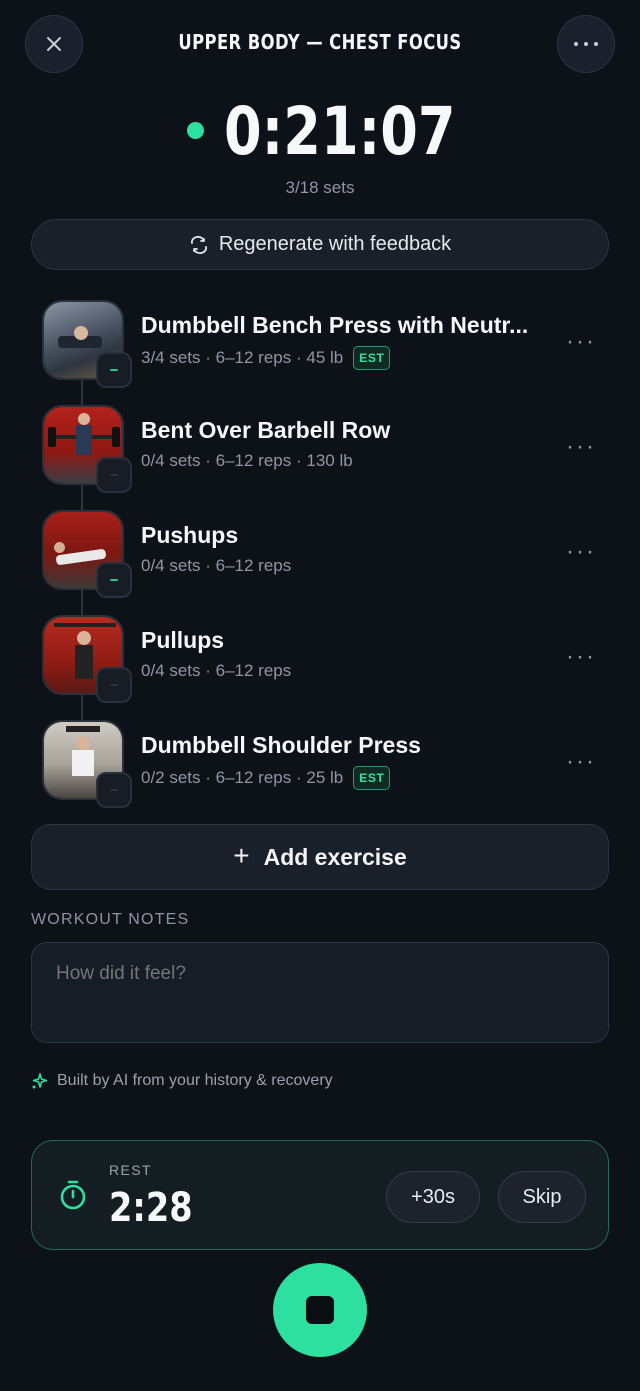 This screenshot has width=640, height=1391. Describe the element at coordinates (73, 1195) in the screenshot. I see `stopwatch-icon` at that location.